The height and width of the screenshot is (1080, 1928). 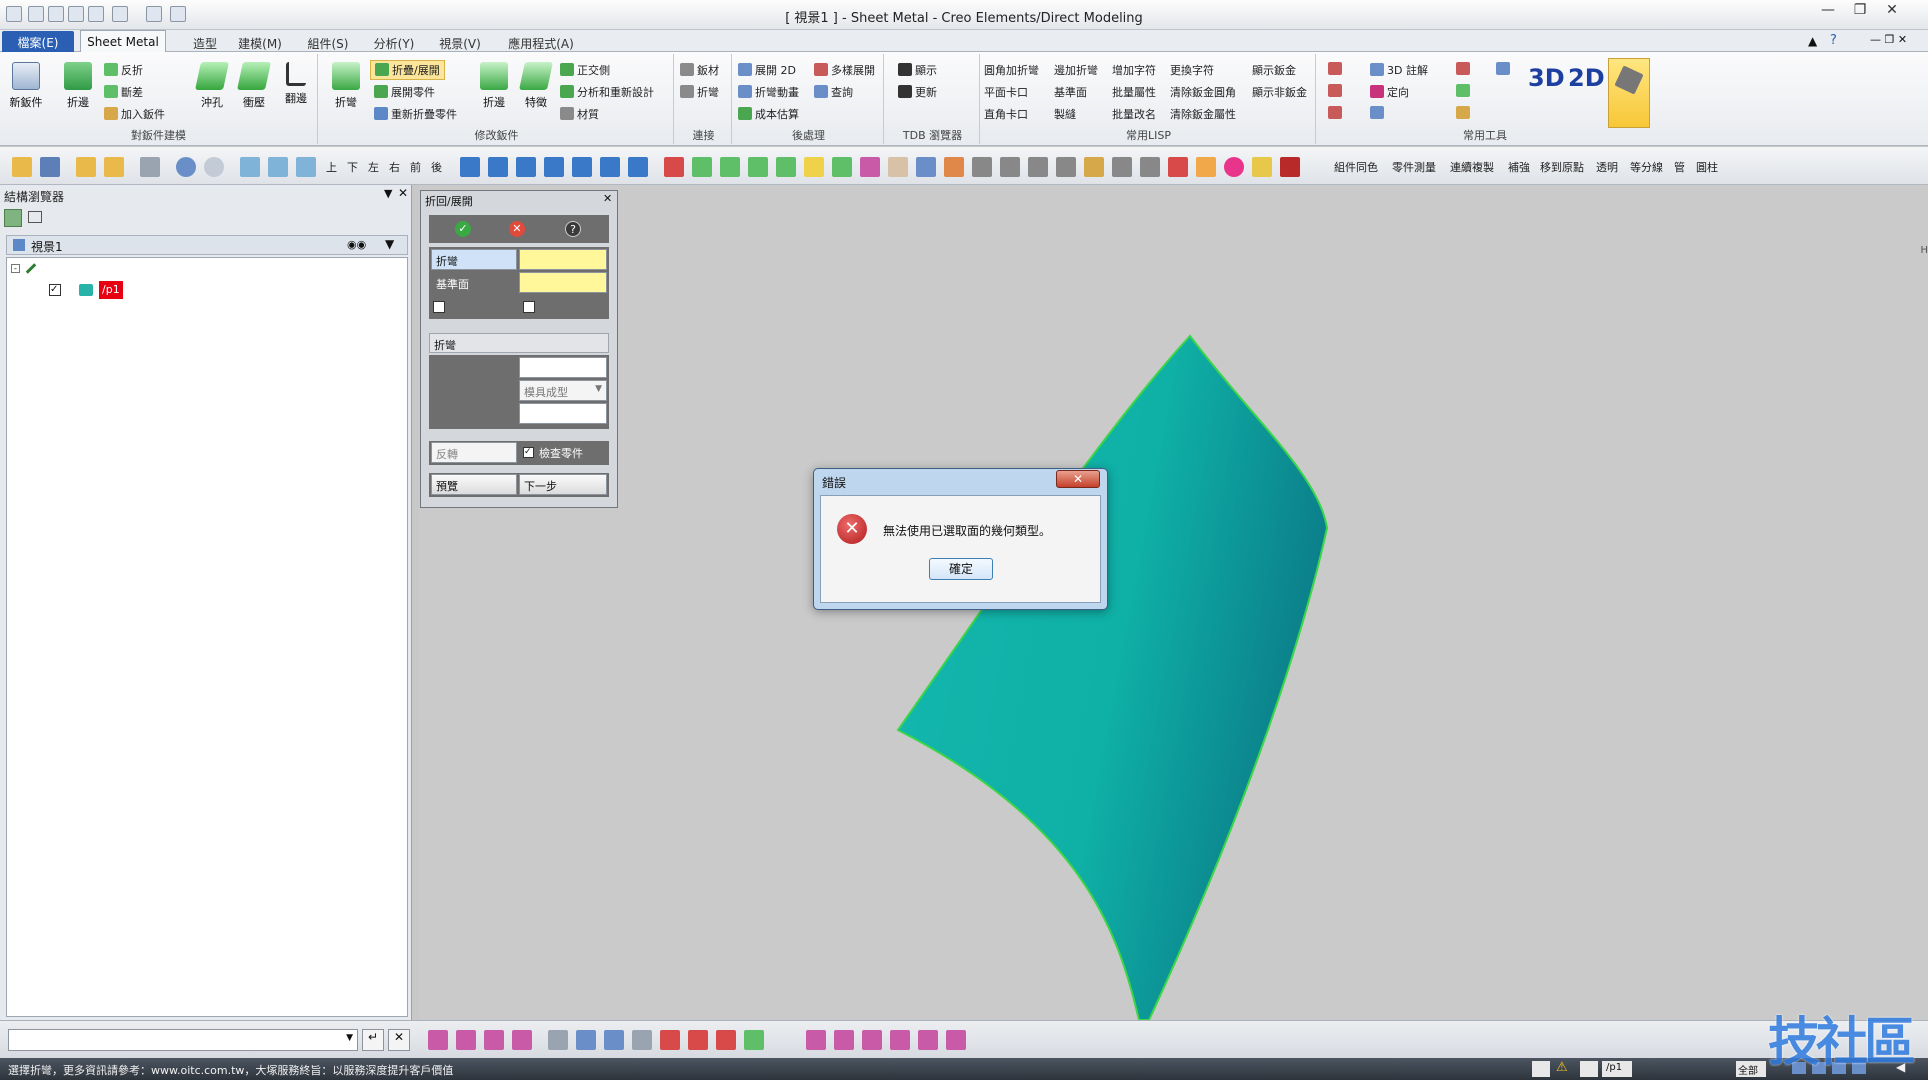 What do you see at coordinates (463, 229) in the screenshot?
I see `confirm-icon: ✓` at bounding box center [463, 229].